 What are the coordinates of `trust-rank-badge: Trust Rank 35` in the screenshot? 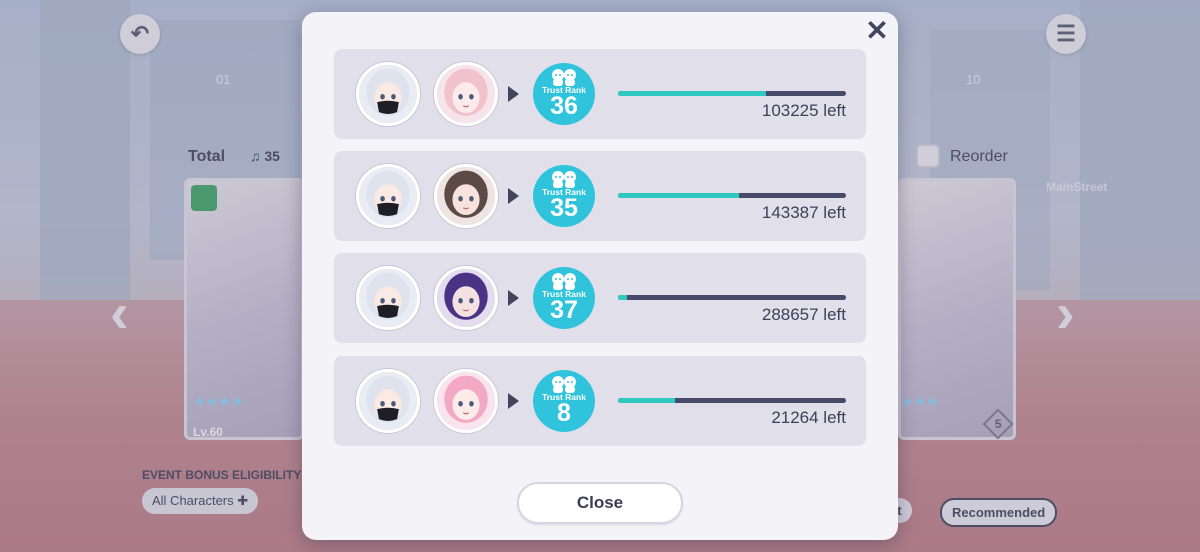 It's located at (564, 196).